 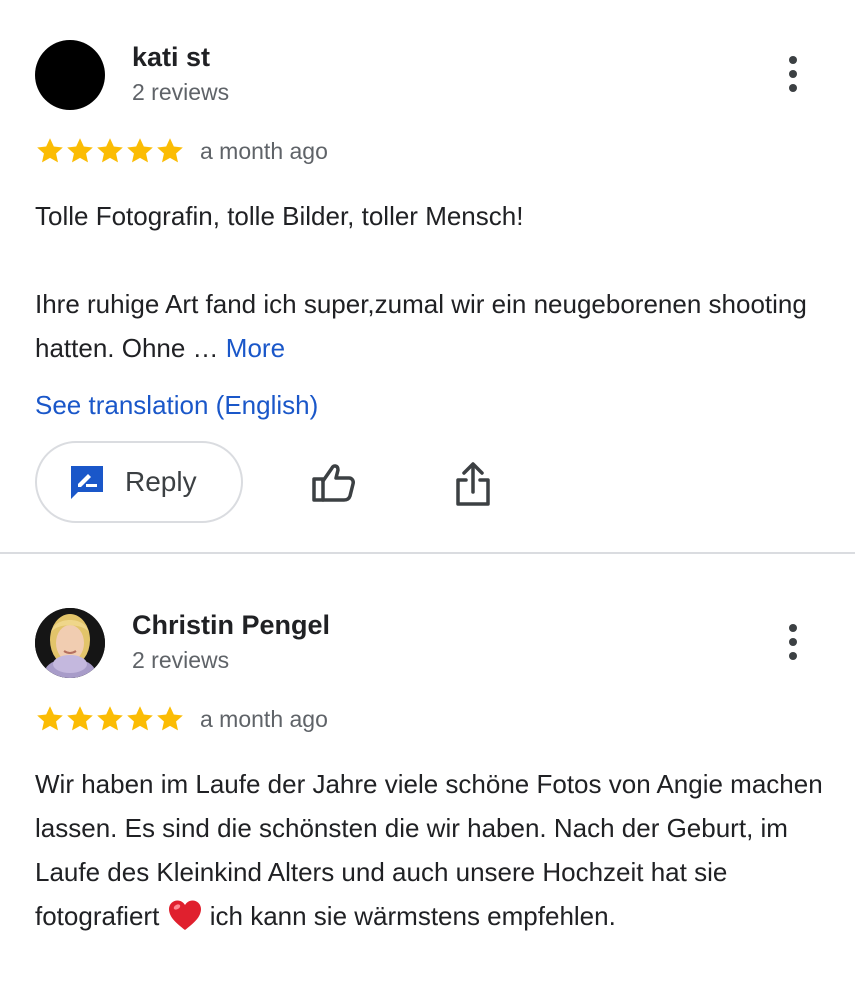 I want to click on review-paragraph-text: ich kann sie wärmstens empfehlen., so click(x=409, y=916).